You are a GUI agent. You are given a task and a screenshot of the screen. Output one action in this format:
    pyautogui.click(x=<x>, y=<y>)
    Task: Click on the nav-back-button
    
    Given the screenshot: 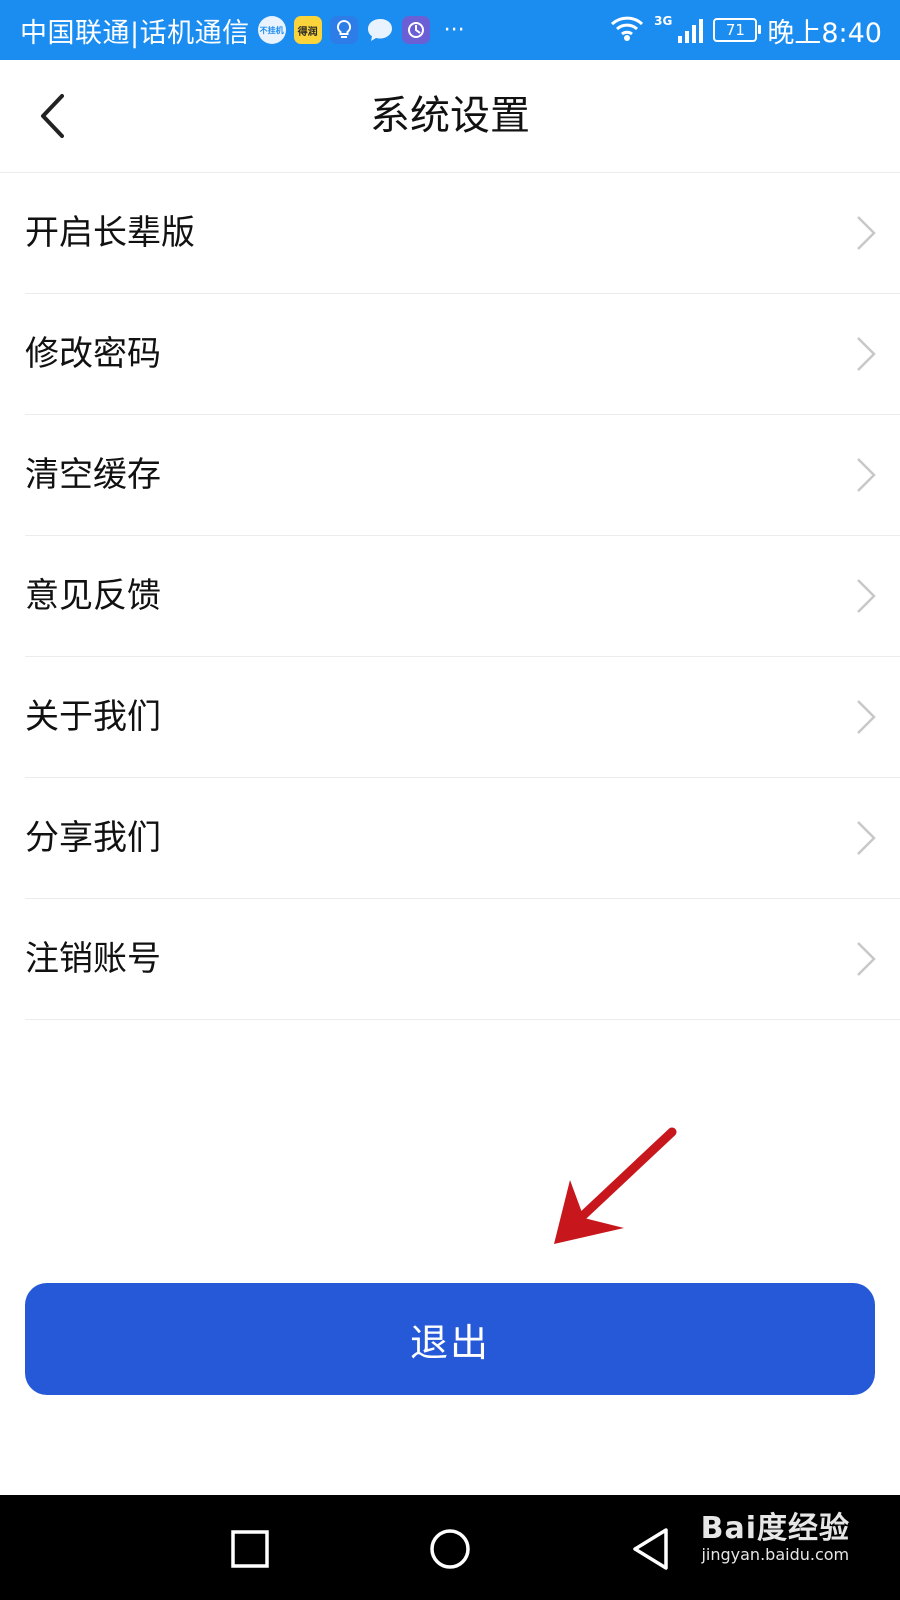 What is the action you would take?
    pyautogui.click(x=650, y=1549)
    